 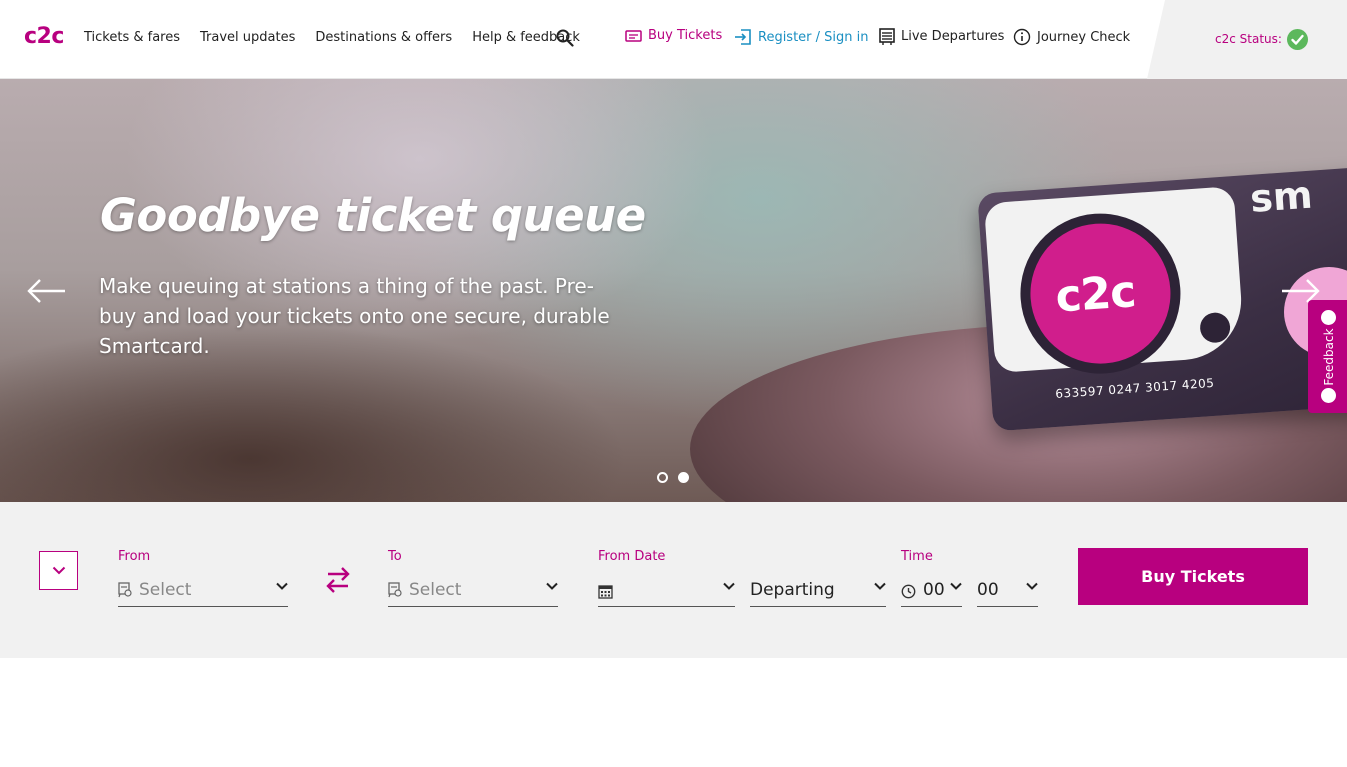 I want to click on header-buy-tickets: Buy Tickets, so click(x=673, y=35).